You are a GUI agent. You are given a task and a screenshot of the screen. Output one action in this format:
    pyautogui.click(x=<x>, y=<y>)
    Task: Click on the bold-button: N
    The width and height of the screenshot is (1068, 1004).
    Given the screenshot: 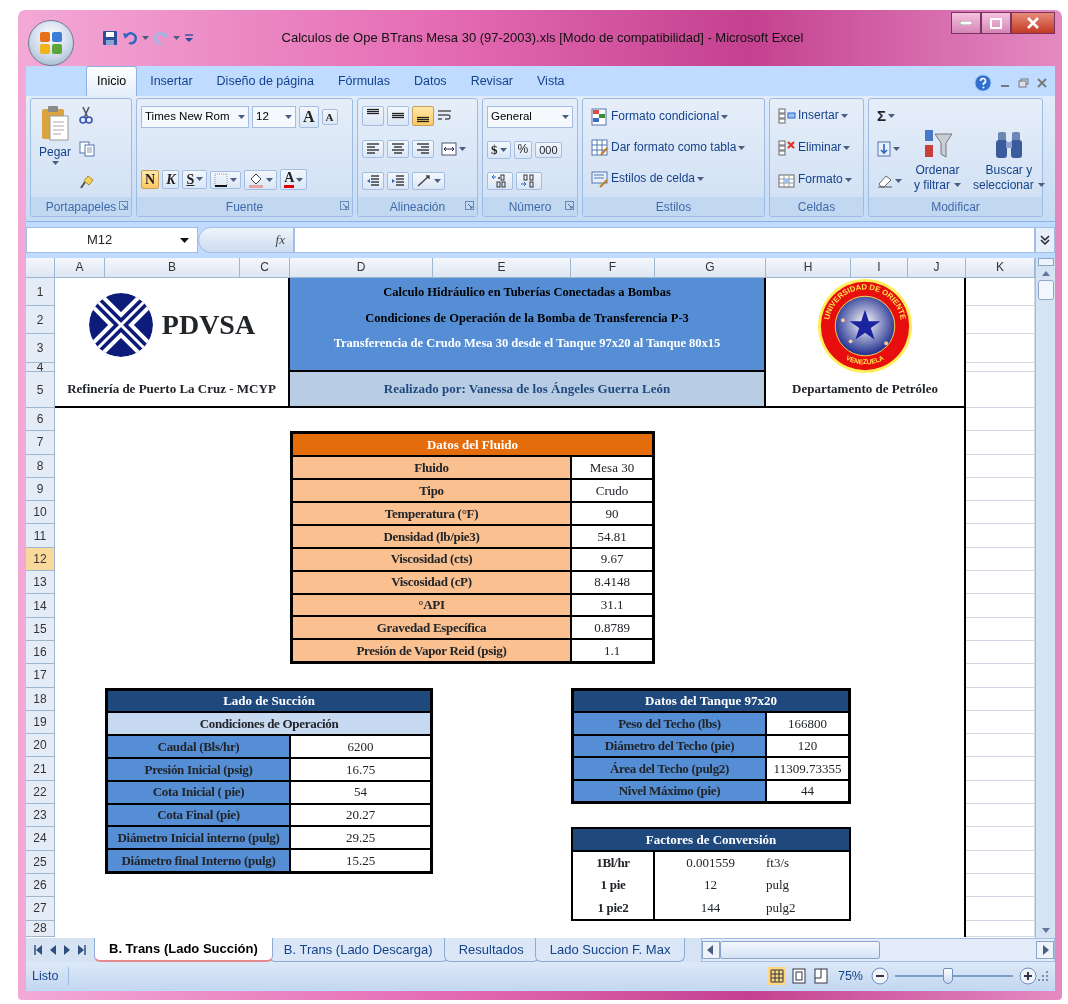 What is the action you would take?
    pyautogui.click(x=150, y=179)
    